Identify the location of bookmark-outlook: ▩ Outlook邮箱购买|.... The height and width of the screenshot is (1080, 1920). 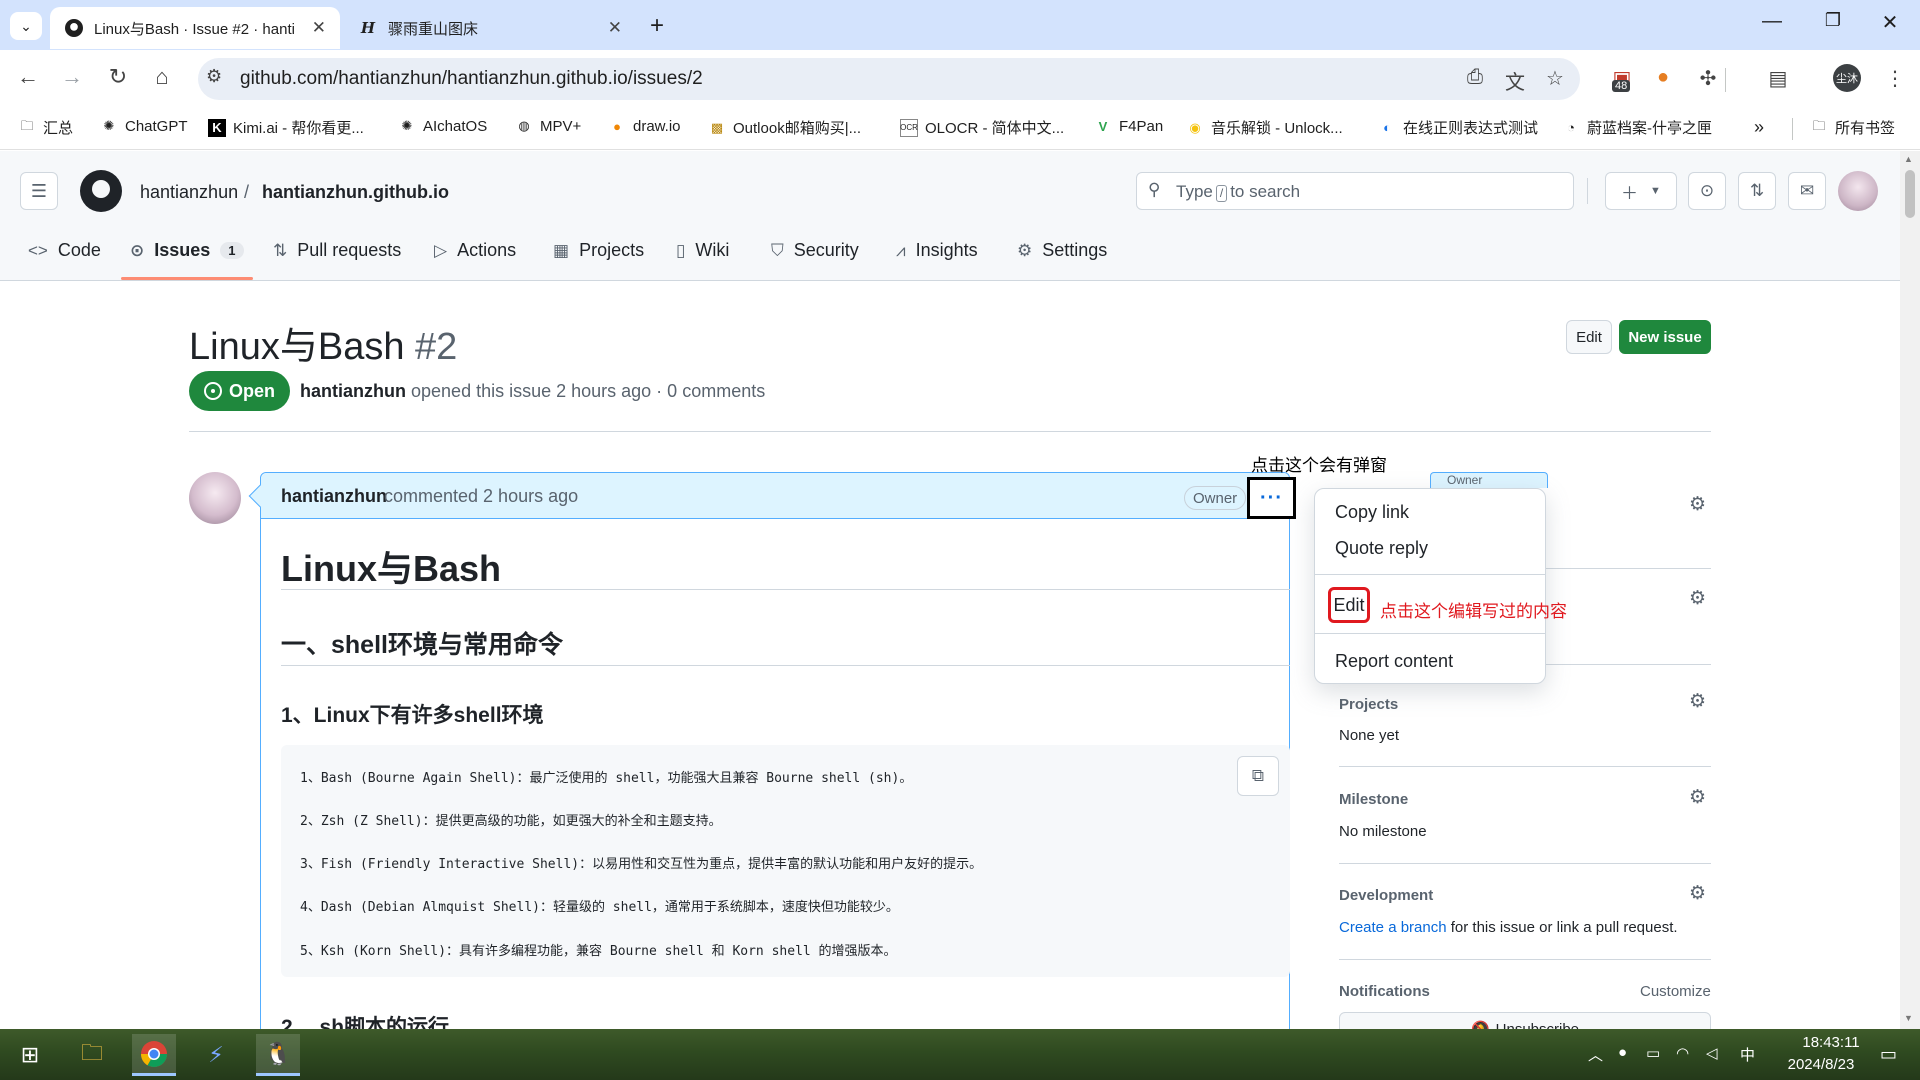
(784, 127).